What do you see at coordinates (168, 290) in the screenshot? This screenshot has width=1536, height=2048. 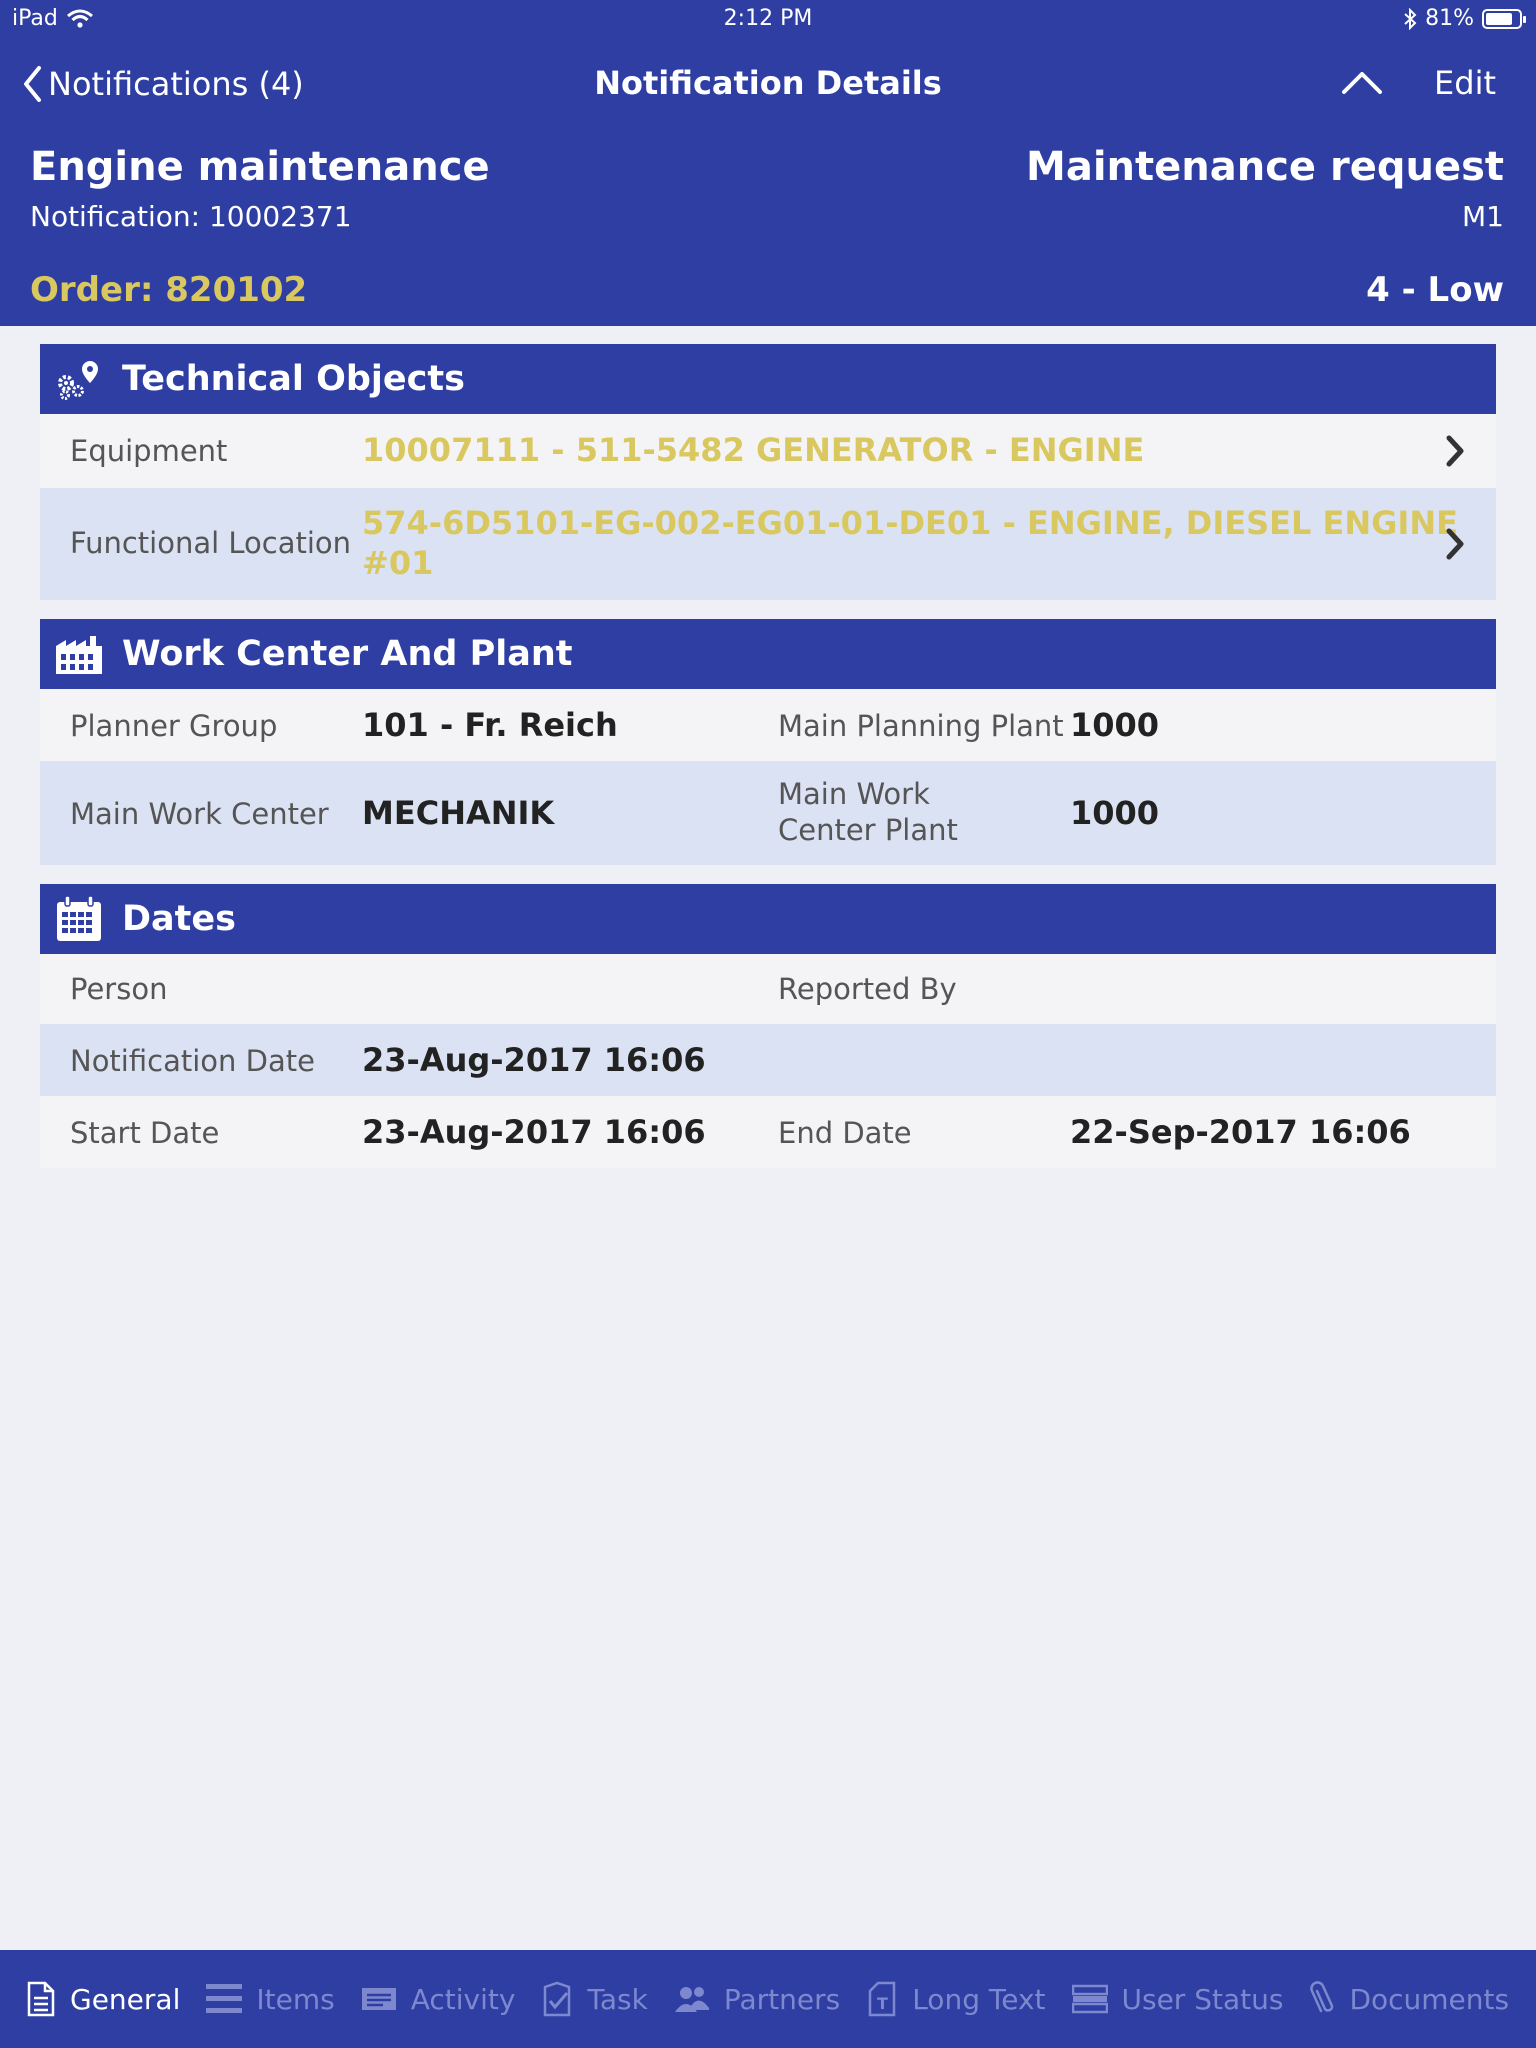 I see `order-link: Order: 820102` at bounding box center [168, 290].